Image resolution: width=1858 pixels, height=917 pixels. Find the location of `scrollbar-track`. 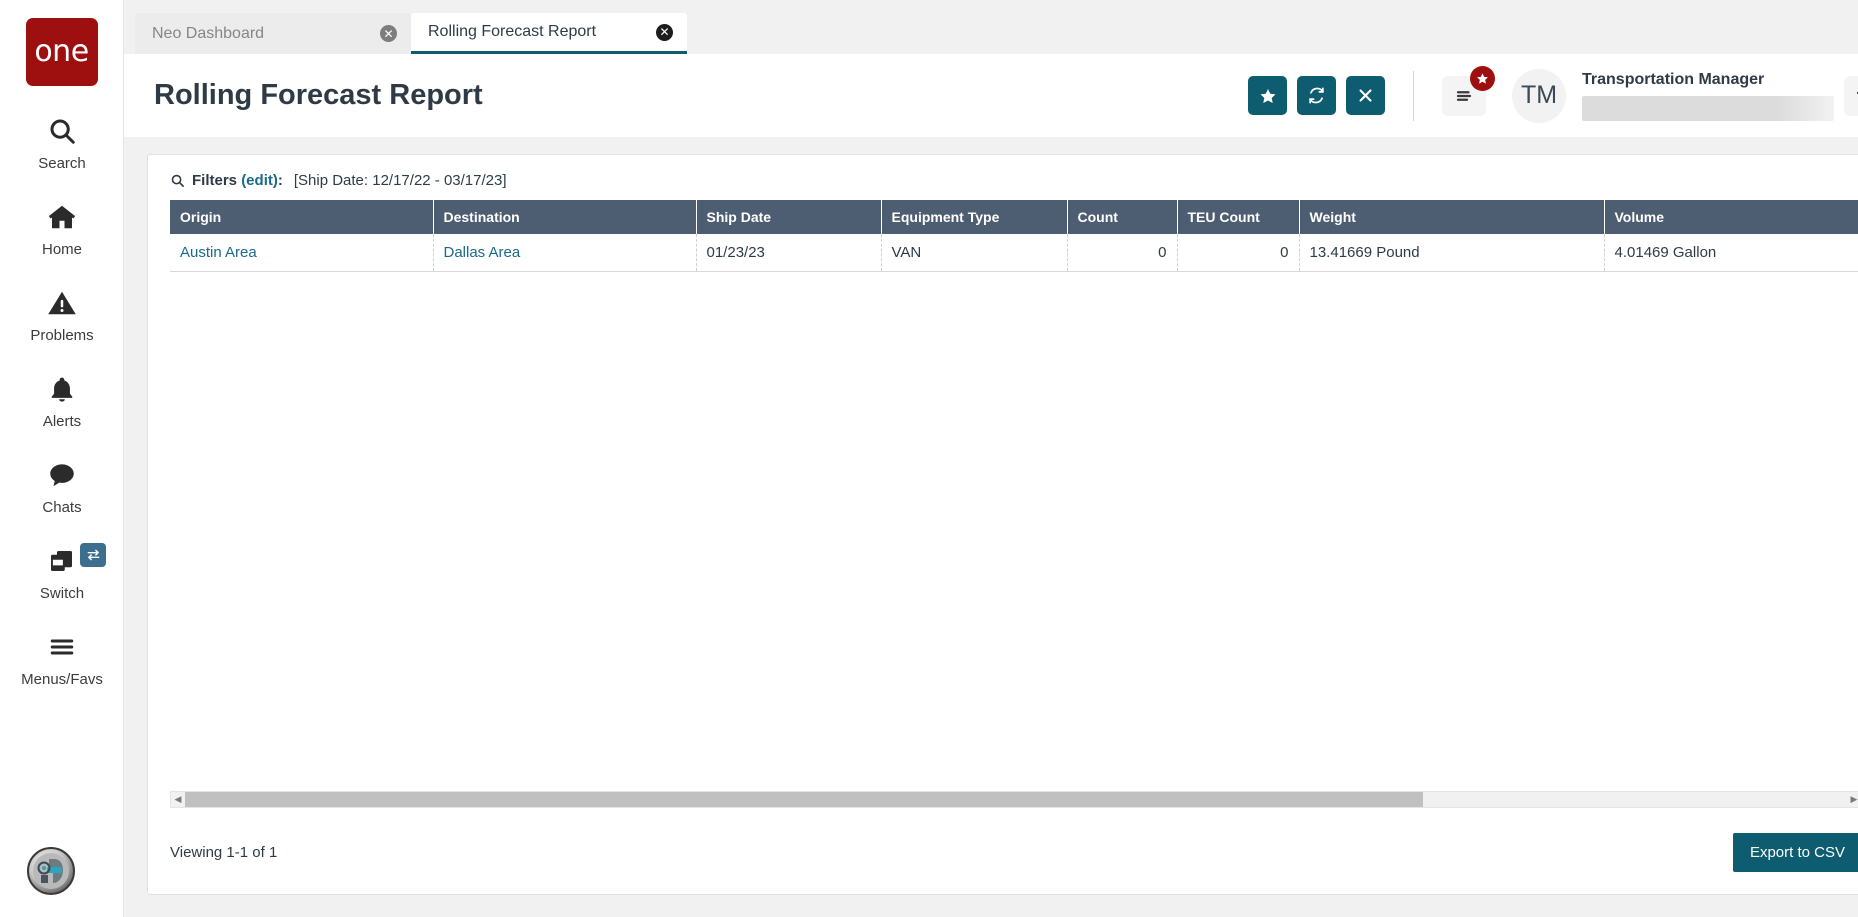

scrollbar-track is located at coordinates (1016, 799).